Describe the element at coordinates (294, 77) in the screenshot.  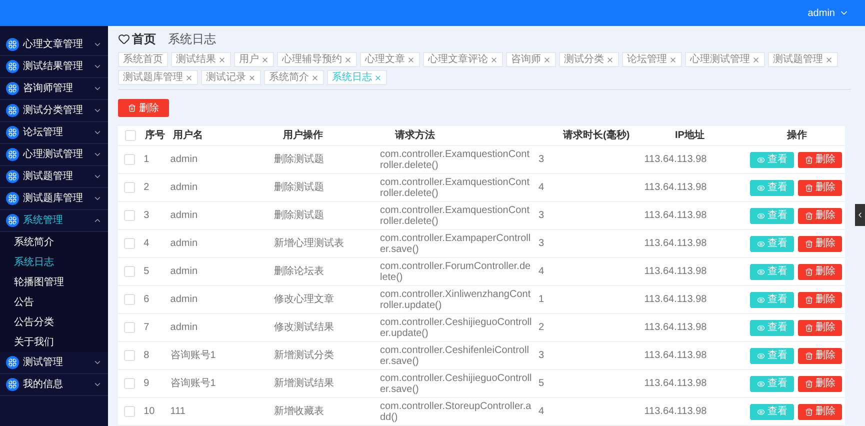
I see `page-tab: 系统简介` at that location.